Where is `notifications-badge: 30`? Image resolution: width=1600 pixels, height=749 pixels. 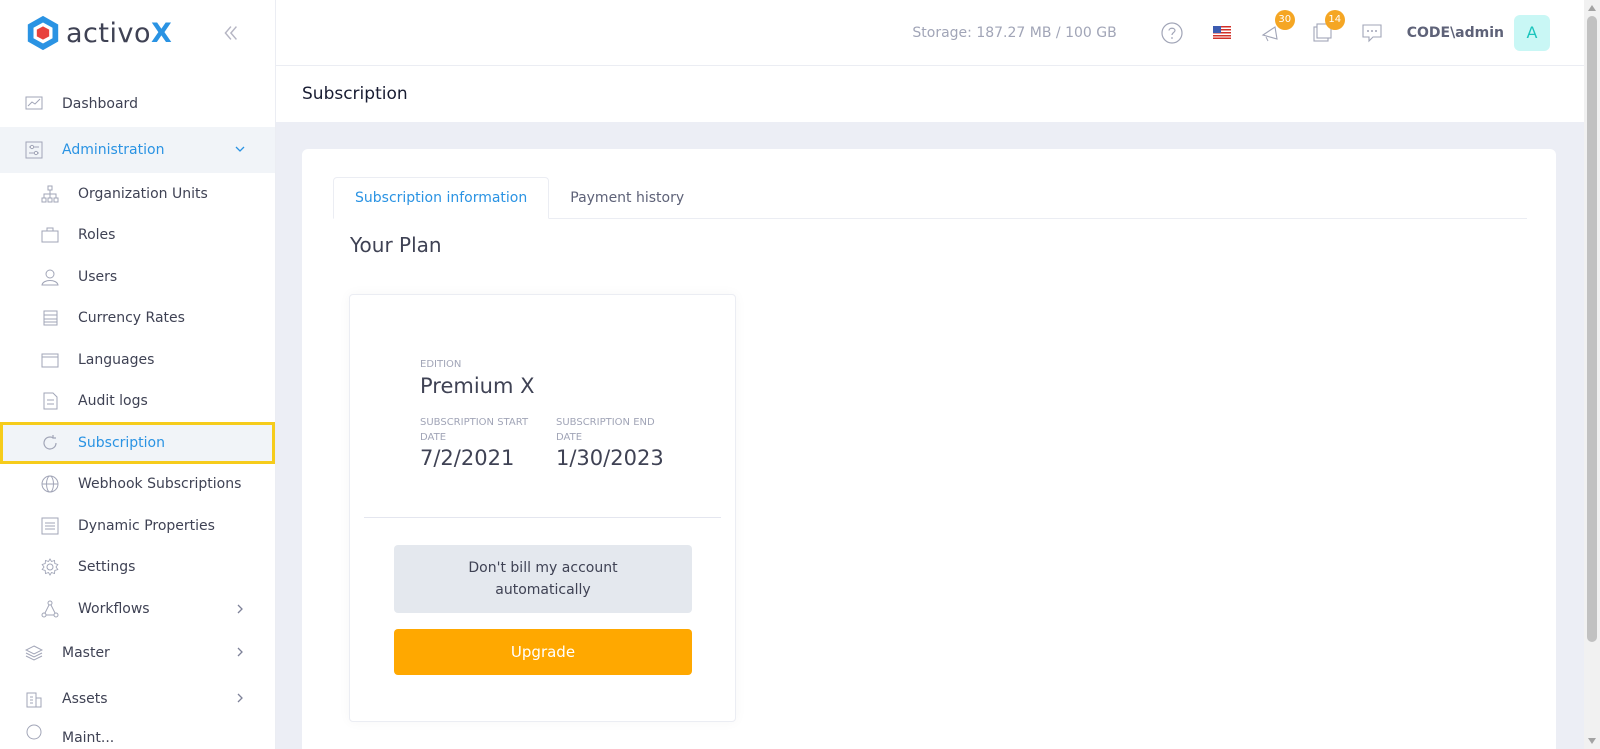
notifications-badge: 30 is located at coordinates (1284, 19).